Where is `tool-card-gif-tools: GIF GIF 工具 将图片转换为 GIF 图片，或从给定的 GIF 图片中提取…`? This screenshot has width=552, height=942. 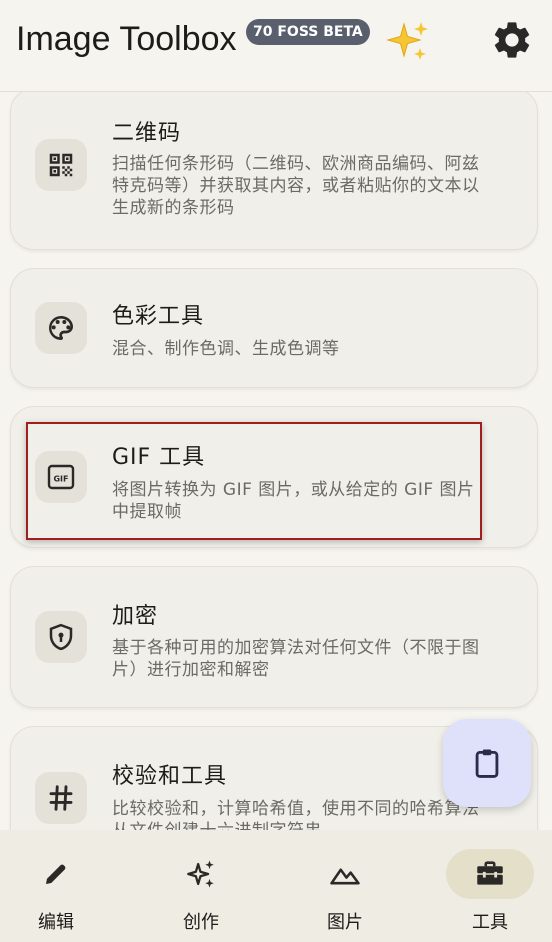
tool-card-gif-tools: GIF GIF 工具 将图片转换为 GIF 图片，或从给定的 GIF 图片中提取… is located at coordinates (274, 477).